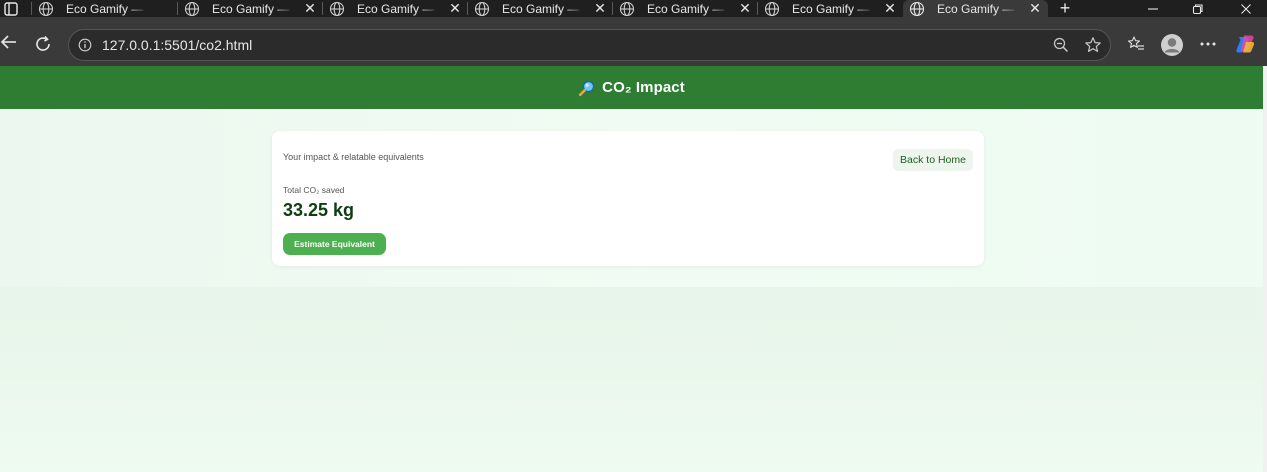 Image resolution: width=1267 pixels, height=472 pixels. I want to click on back-to-home-button: Back to Home, so click(933, 160).